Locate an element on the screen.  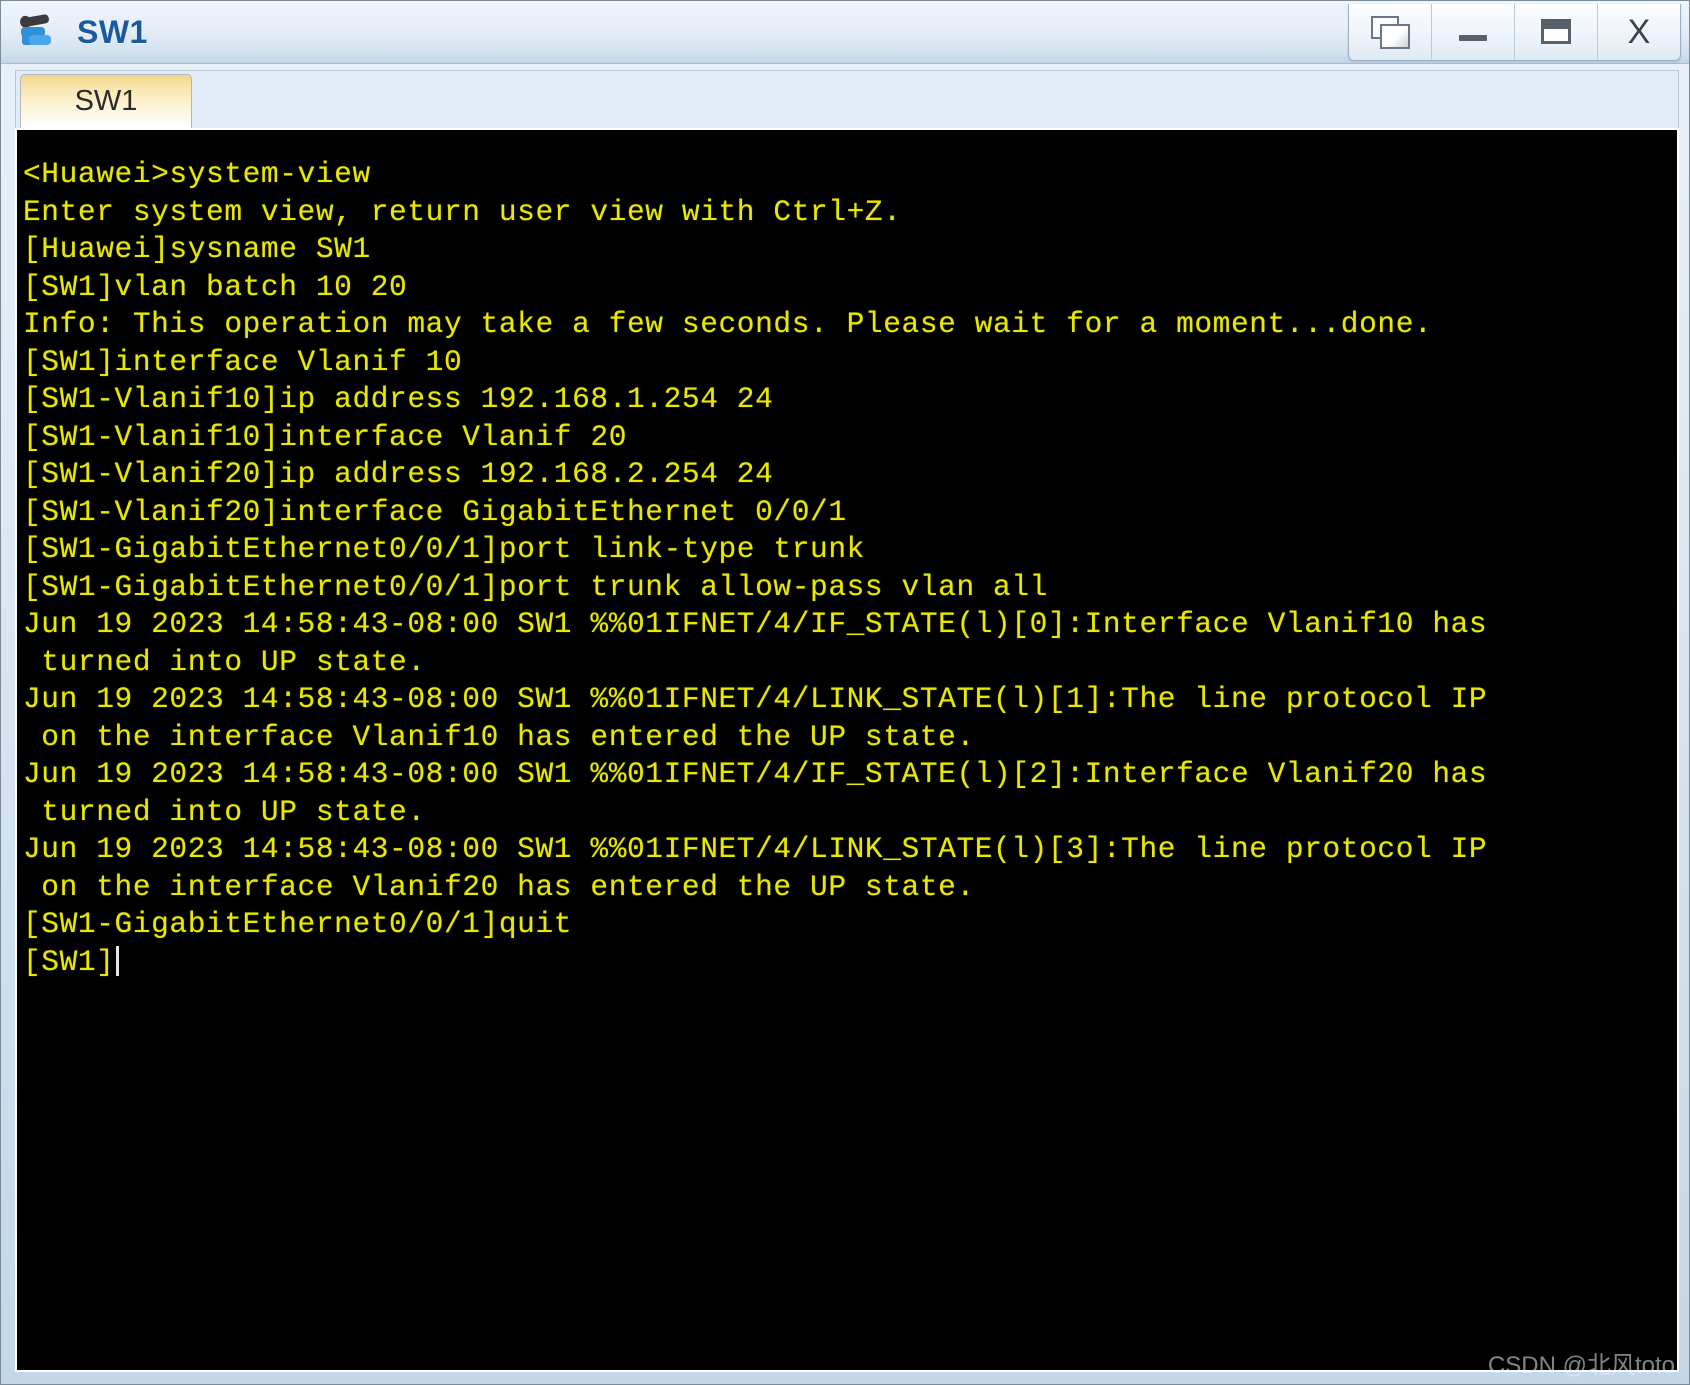
window-controls: X is located at coordinates (1514, 32).